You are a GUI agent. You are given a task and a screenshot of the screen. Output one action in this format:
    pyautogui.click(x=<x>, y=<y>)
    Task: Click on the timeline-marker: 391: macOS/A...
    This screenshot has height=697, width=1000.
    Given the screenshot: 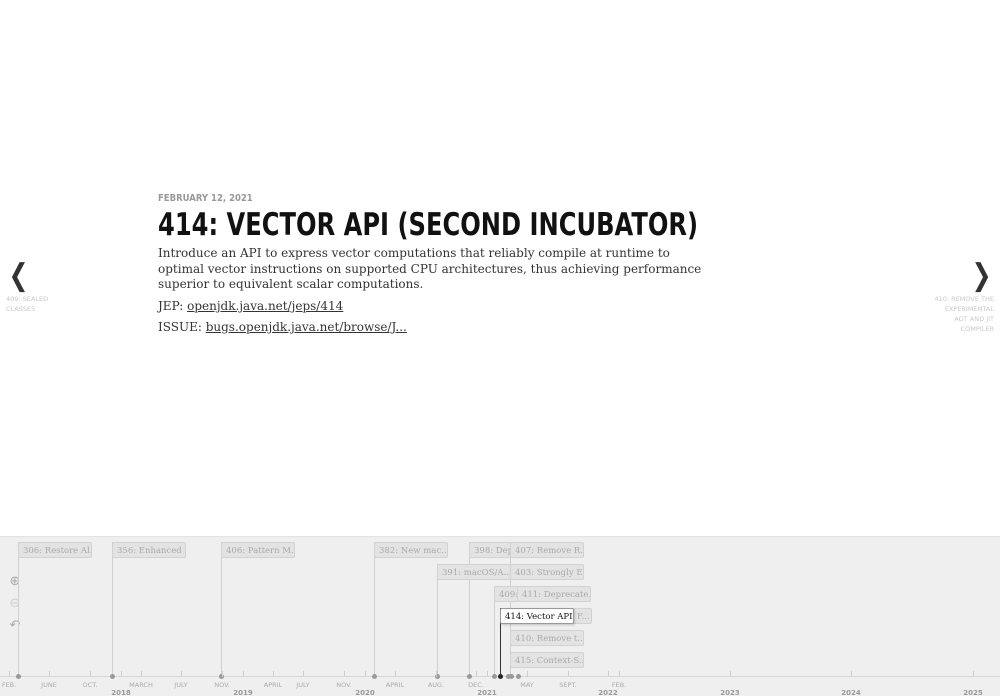 What is the action you would take?
    pyautogui.click(x=474, y=572)
    